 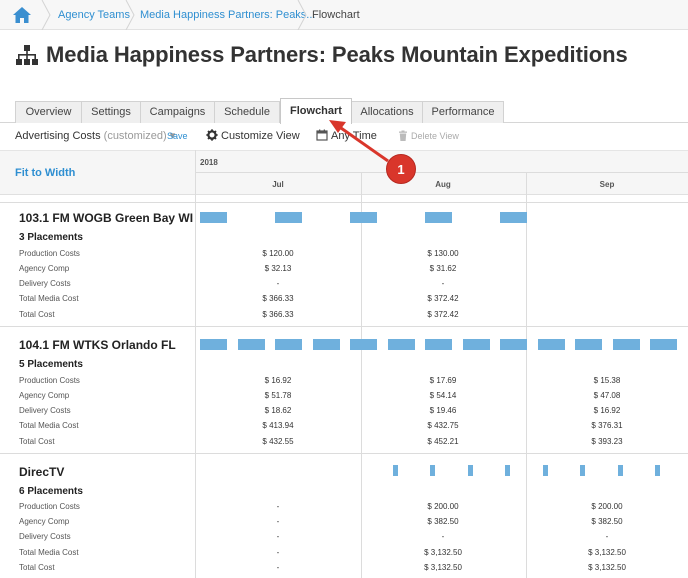 I want to click on tab-allocations: Allocations, so click(x=387, y=112).